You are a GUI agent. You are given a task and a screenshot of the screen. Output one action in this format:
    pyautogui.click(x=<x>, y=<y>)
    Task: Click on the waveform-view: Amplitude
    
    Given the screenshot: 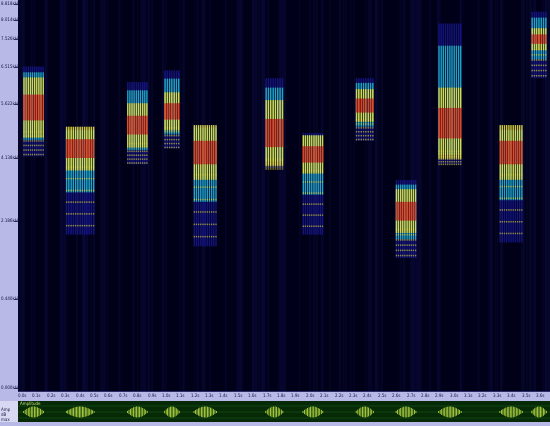 What is the action you would take?
    pyautogui.click(x=284, y=411)
    